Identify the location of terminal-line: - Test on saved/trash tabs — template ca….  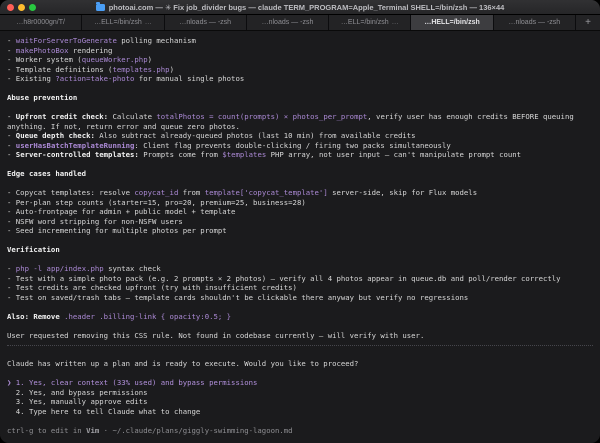
(238, 297).